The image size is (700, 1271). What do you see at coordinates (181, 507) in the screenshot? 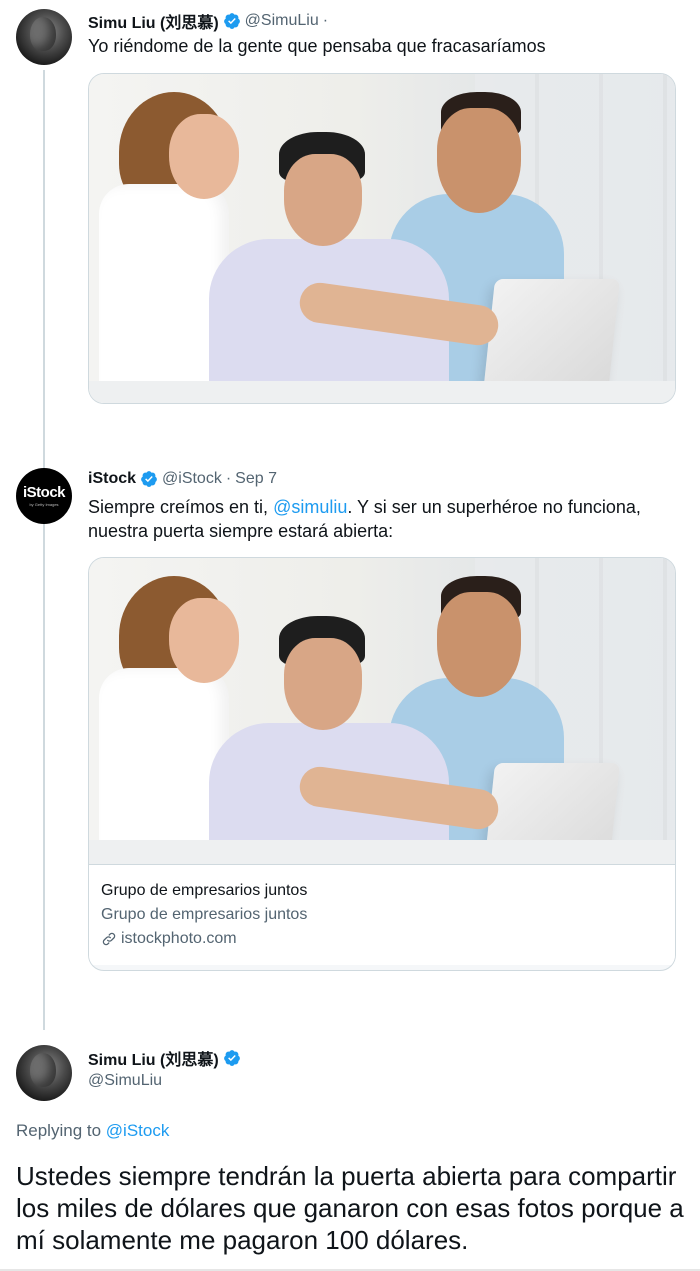
I see `tweet2-text-before: Siempre creímos en ti,` at bounding box center [181, 507].